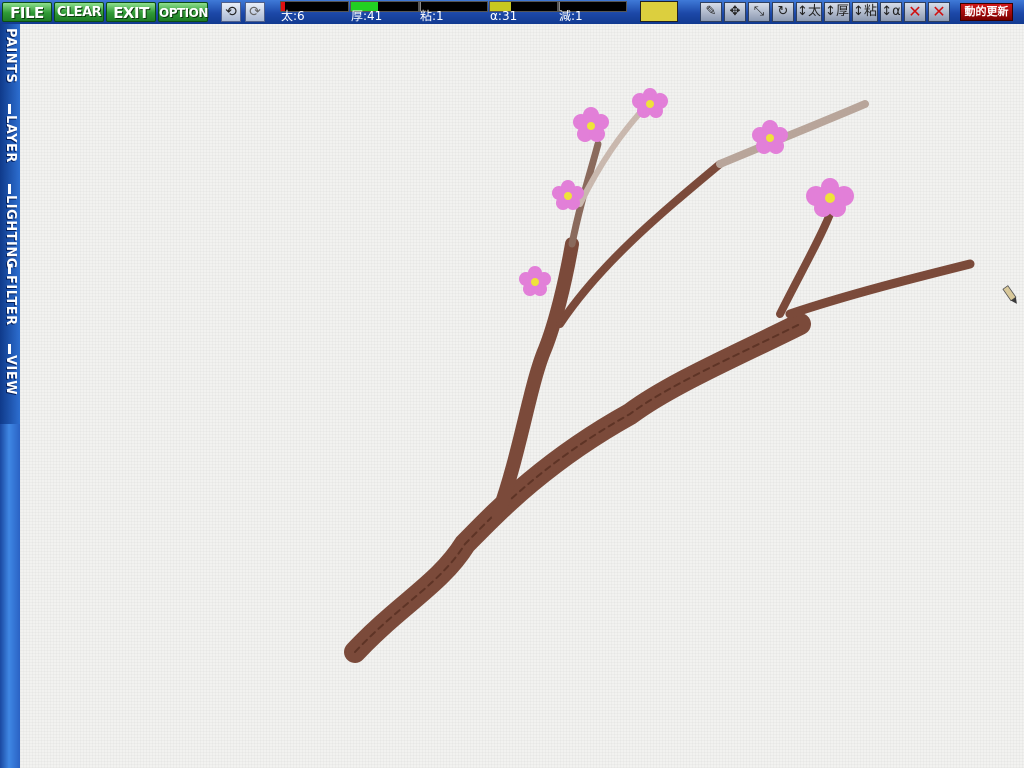 The image size is (1024, 768). Describe the element at coordinates (367, 16) in the screenshot. I see `thickness-slider-label: 厚:41` at that location.